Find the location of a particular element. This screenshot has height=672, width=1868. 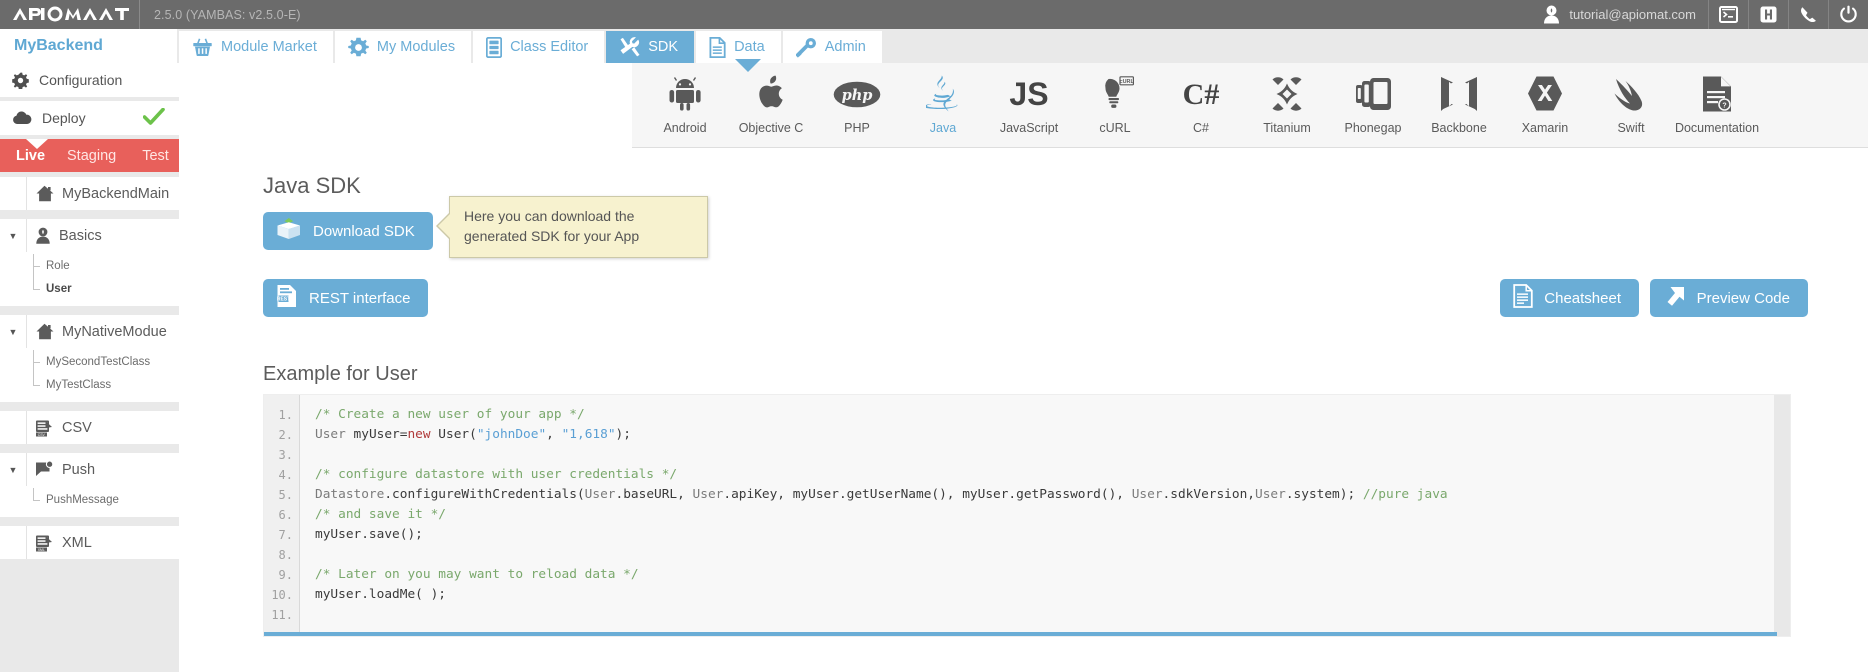

sidebar-group-row: ▼ Basics is located at coordinates (89, 235).